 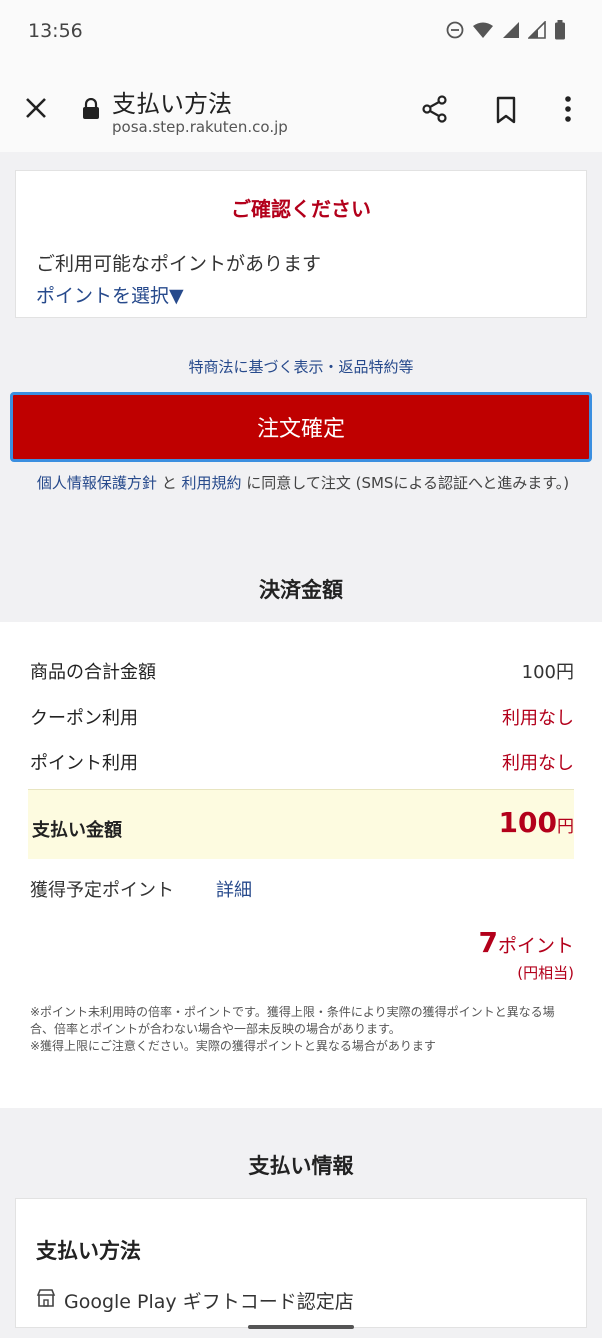 I want to click on subtotal-label: 商品の合計金額, so click(x=93, y=672).